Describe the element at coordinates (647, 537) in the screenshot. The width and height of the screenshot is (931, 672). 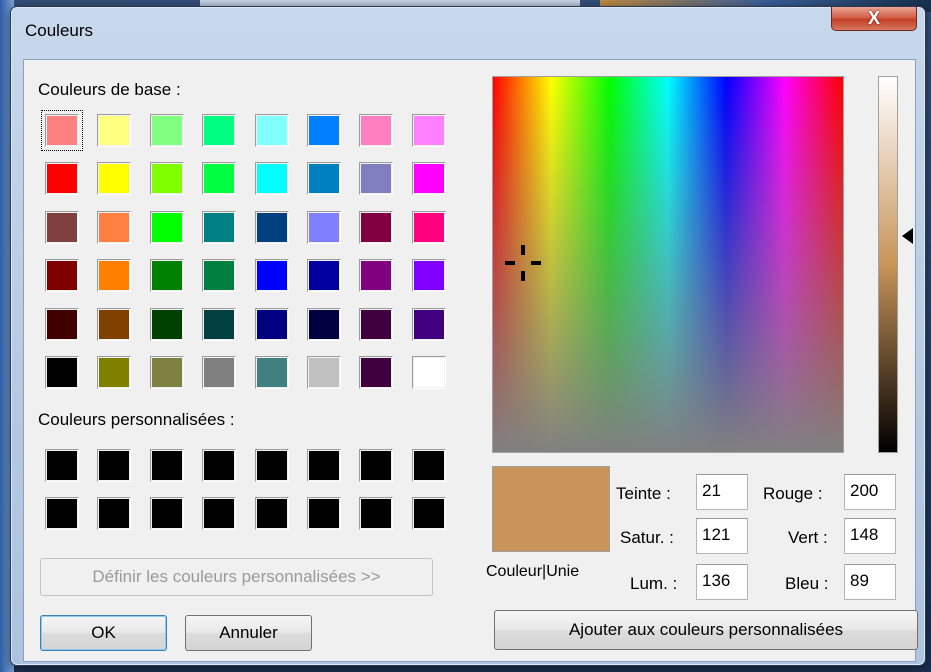
I see `saturation-label: Satur. :` at that location.